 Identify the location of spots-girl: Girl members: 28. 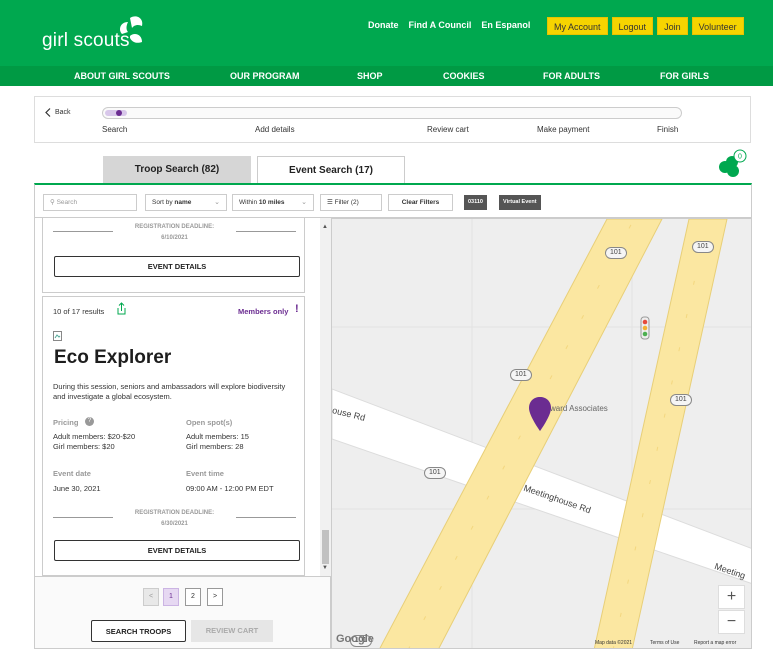
(215, 446).